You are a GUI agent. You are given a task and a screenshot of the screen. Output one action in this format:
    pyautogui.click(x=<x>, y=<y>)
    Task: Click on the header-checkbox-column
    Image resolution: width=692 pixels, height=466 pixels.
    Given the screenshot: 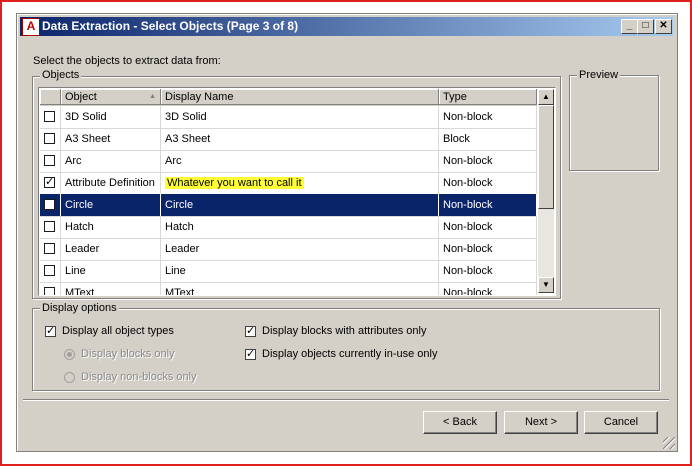 What is the action you would take?
    pyautogui.click(x=50, y=97)
    